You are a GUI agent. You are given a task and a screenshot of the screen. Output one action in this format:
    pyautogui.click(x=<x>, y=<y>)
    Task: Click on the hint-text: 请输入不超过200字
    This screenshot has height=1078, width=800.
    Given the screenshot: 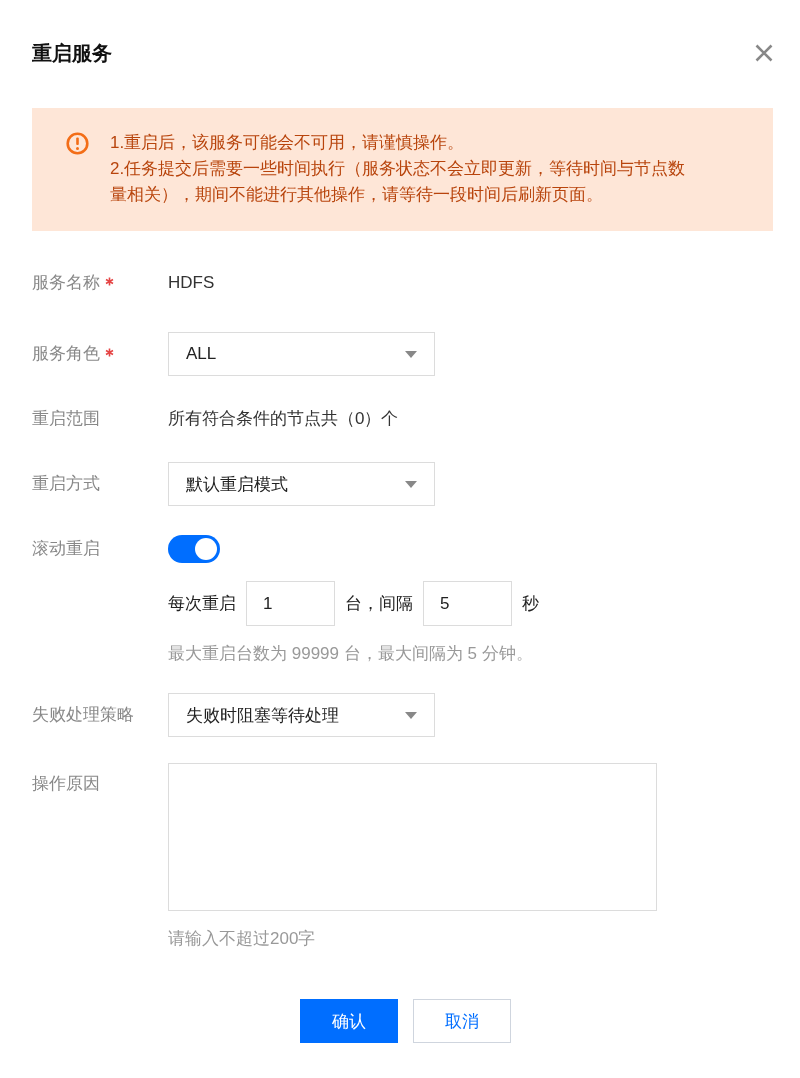 What is the action you would take?
    pyautogui.click(x=242, y=939)
    